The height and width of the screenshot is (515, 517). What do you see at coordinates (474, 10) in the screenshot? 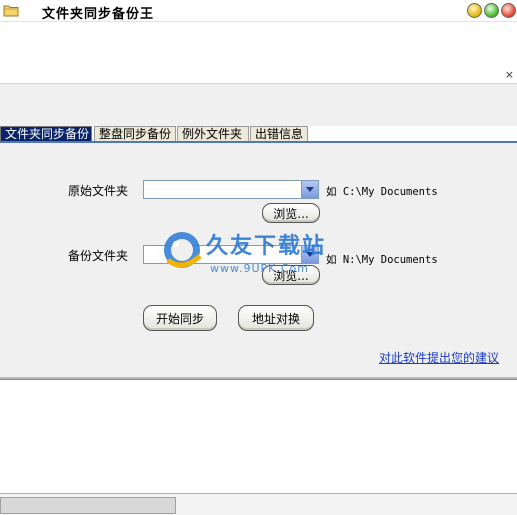
I see `minimize-button` at bounding box center [474, 10].